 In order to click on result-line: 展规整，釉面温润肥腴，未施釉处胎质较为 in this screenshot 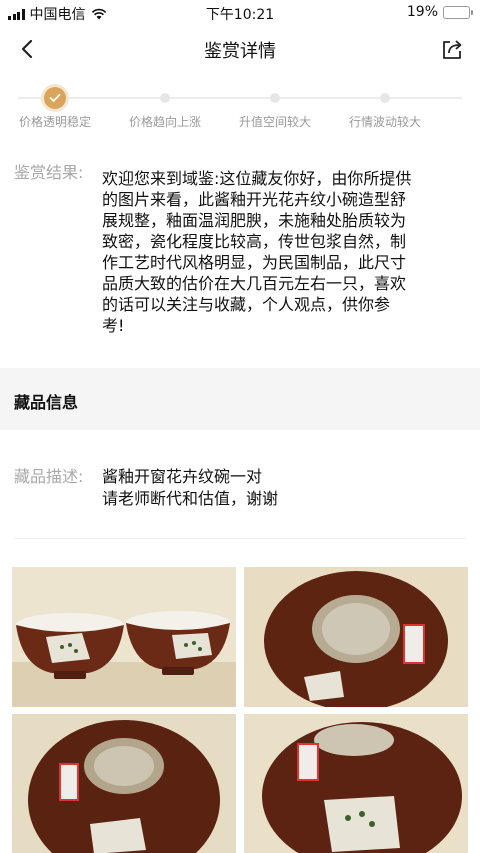, I will do `click(254, 220)`.